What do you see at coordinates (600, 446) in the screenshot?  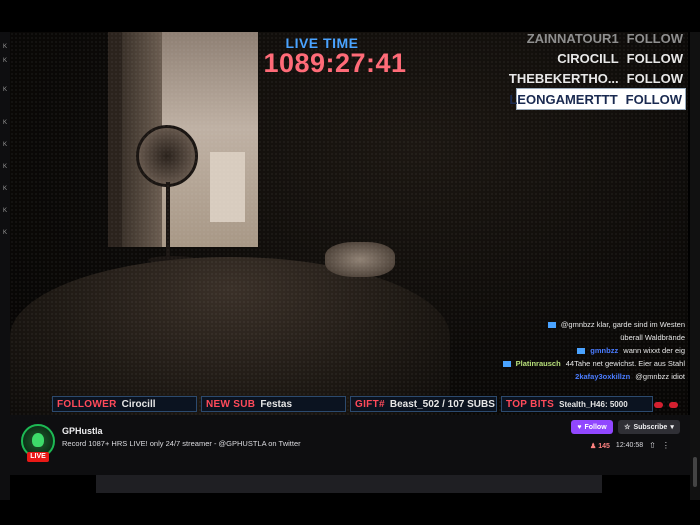 I see `viewer-count: ♟ 145` at bounding box center [600, 446].